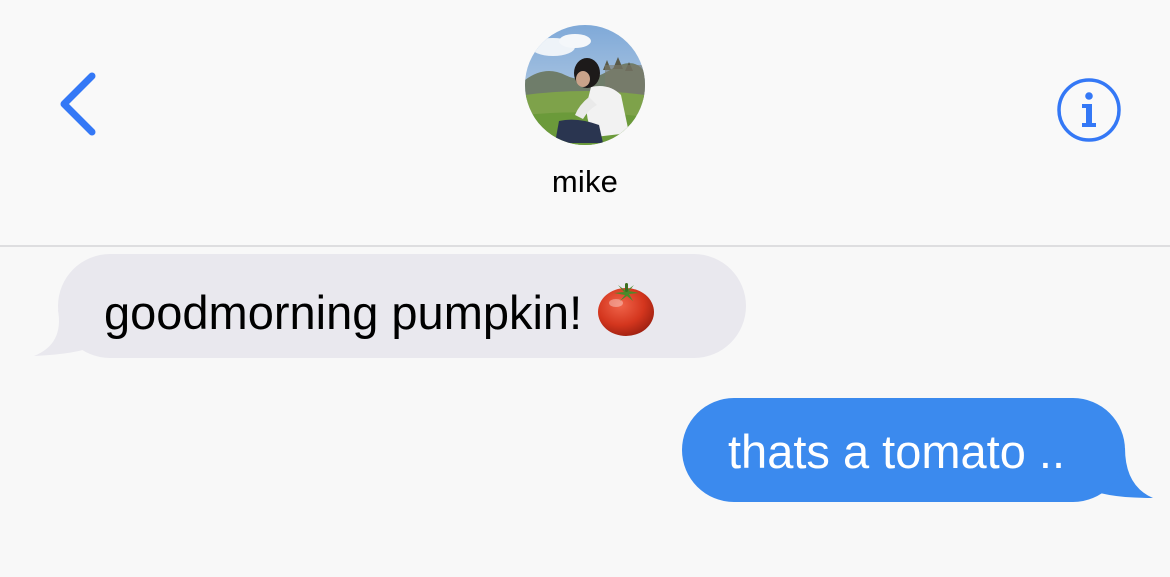  Describe the element at coordinates (626, 309) in the screenshot. I see `tomato-icon` at that location.